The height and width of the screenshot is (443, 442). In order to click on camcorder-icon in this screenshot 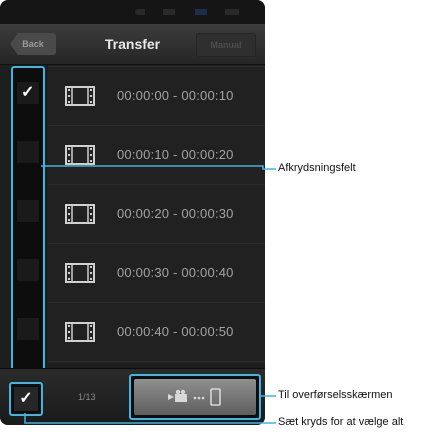, I will do `click(177, 395)`.